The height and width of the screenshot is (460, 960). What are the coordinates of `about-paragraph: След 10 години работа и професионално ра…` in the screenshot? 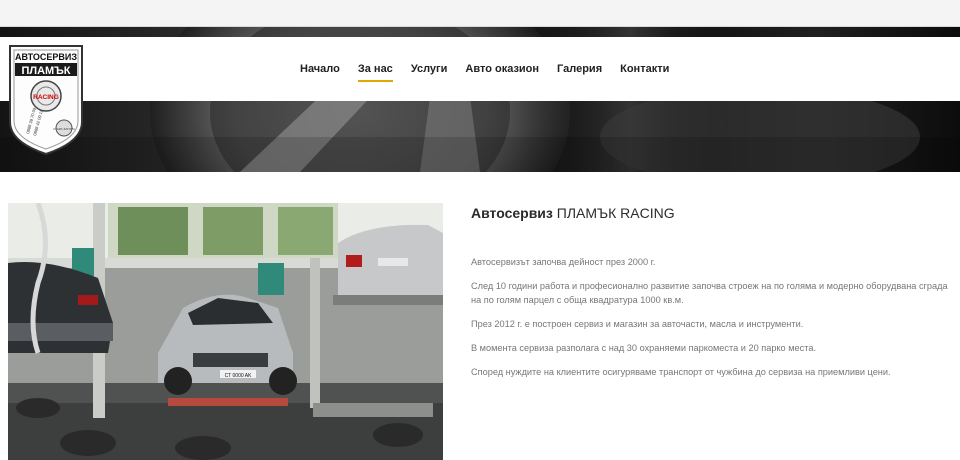 It's located at (709, 293).